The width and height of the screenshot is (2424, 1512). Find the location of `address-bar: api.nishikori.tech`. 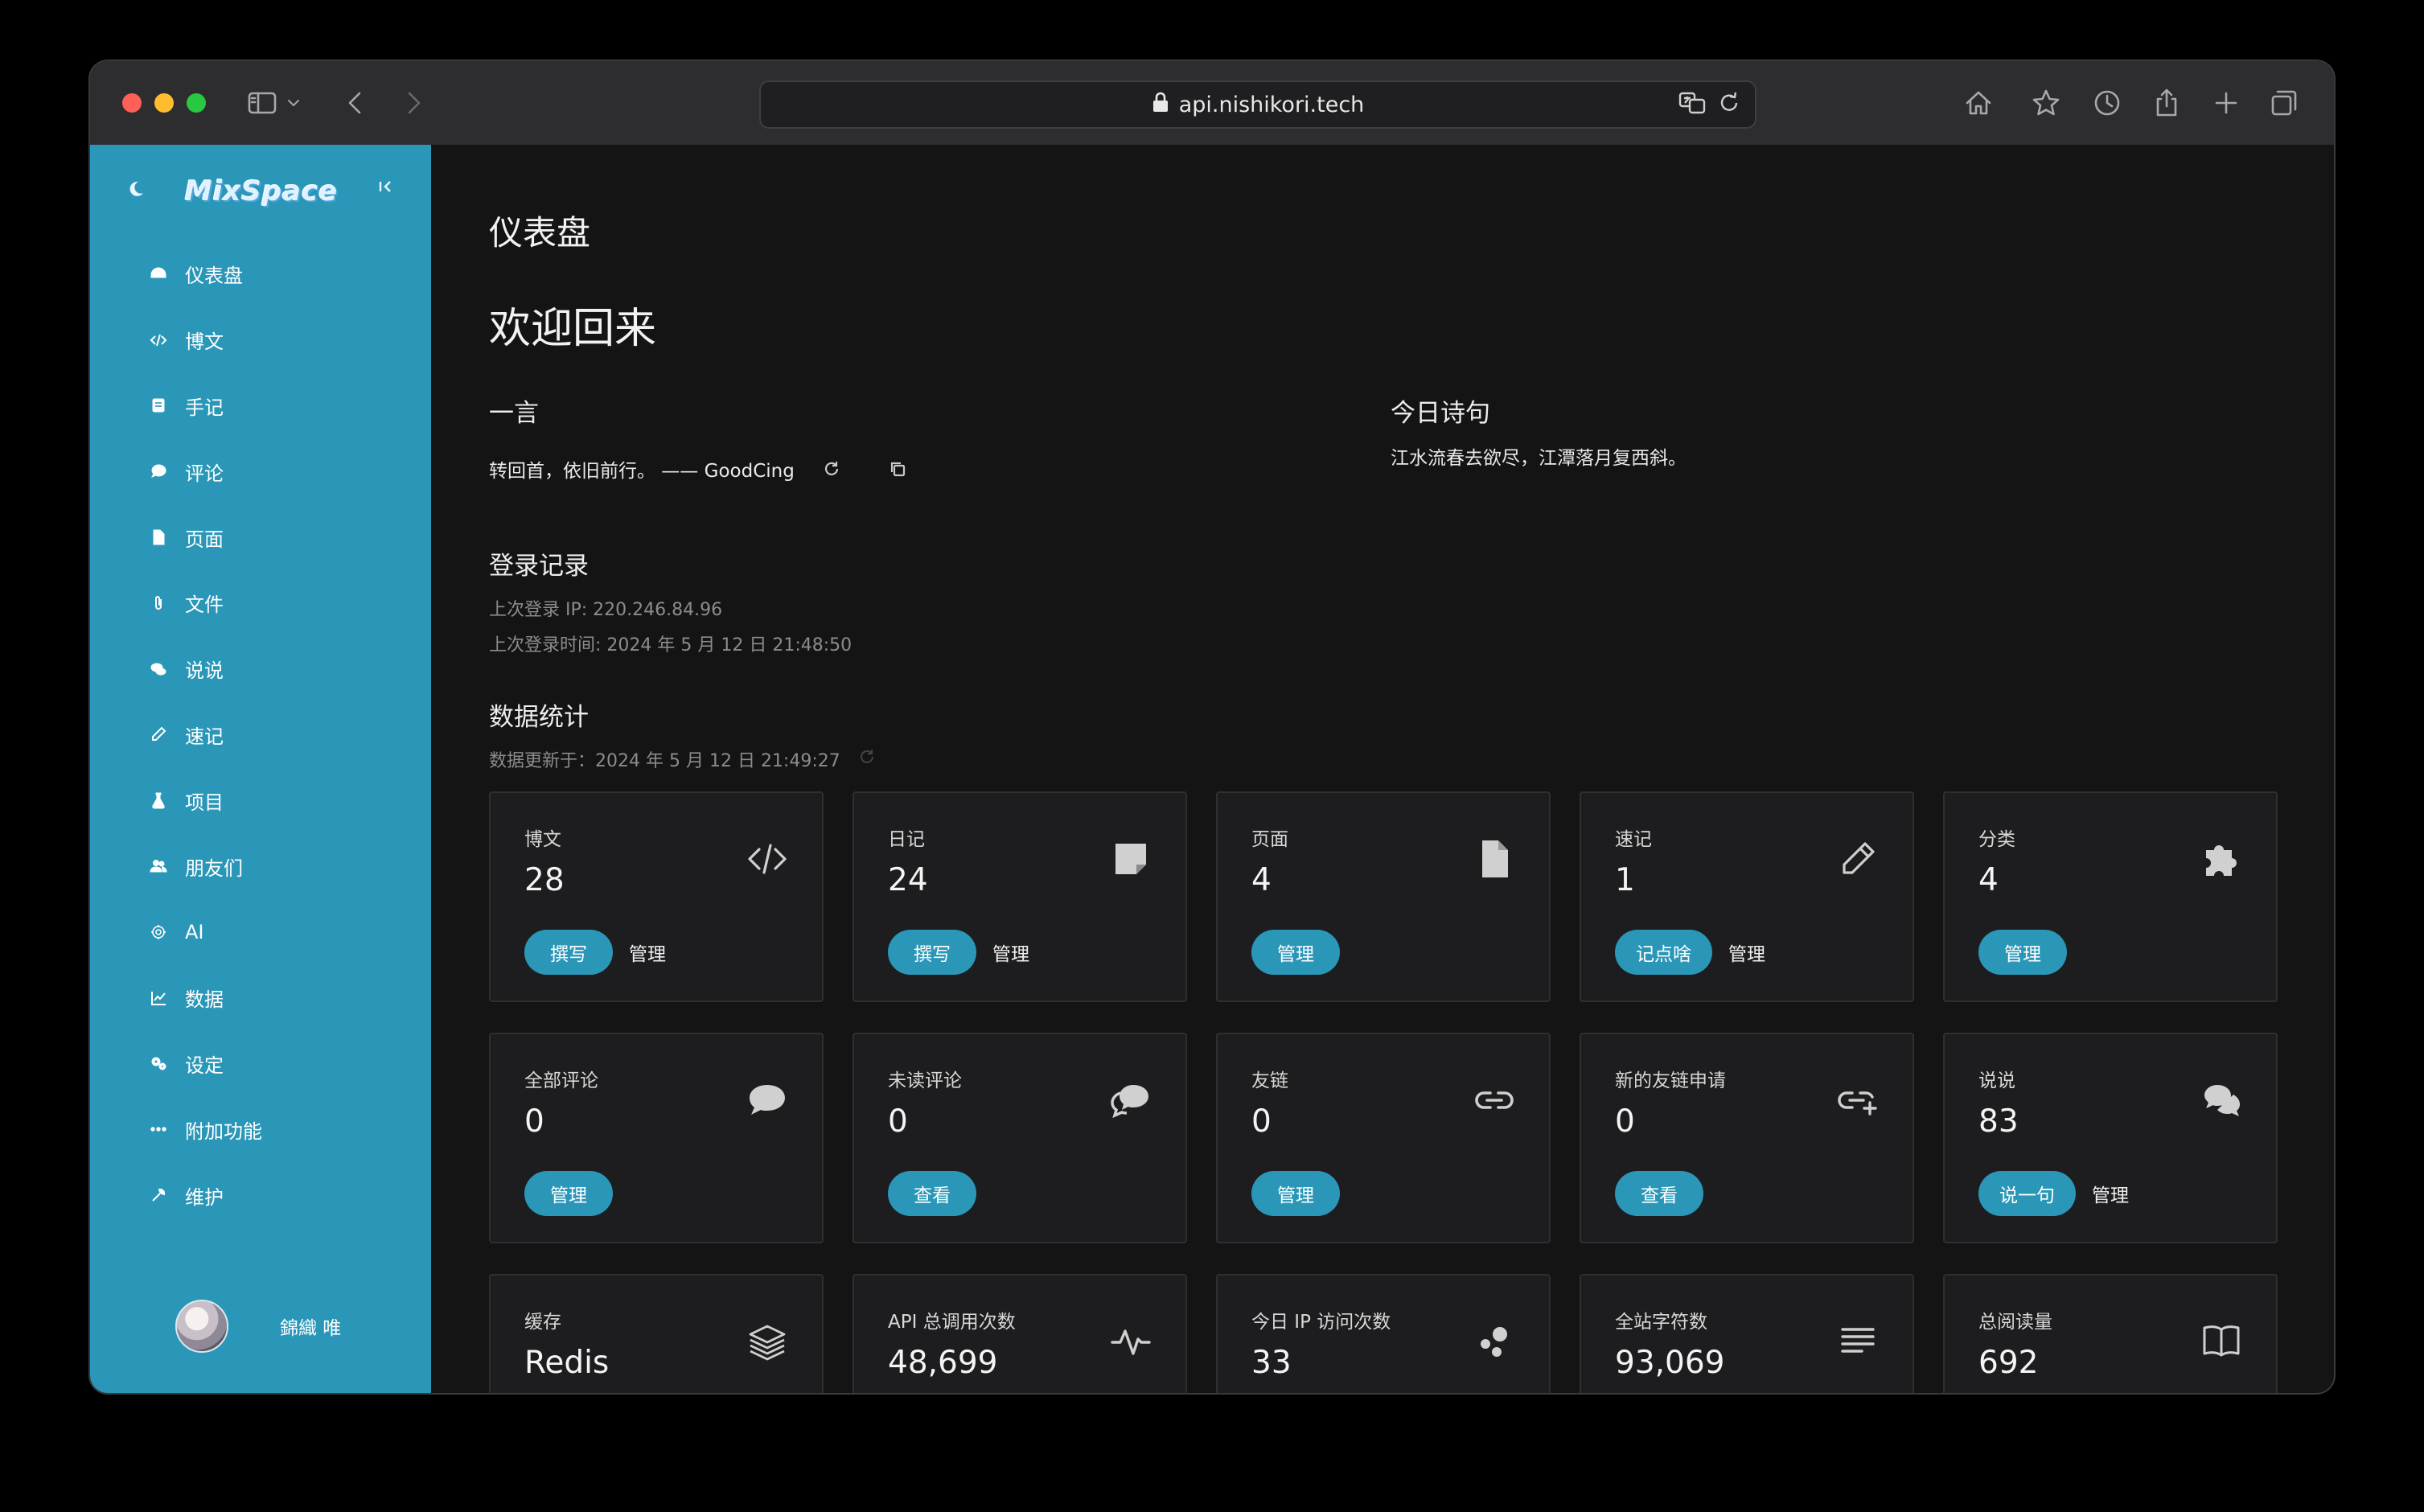

address-bar: api.nishikori.tech is located at coordinates (1257, 104).